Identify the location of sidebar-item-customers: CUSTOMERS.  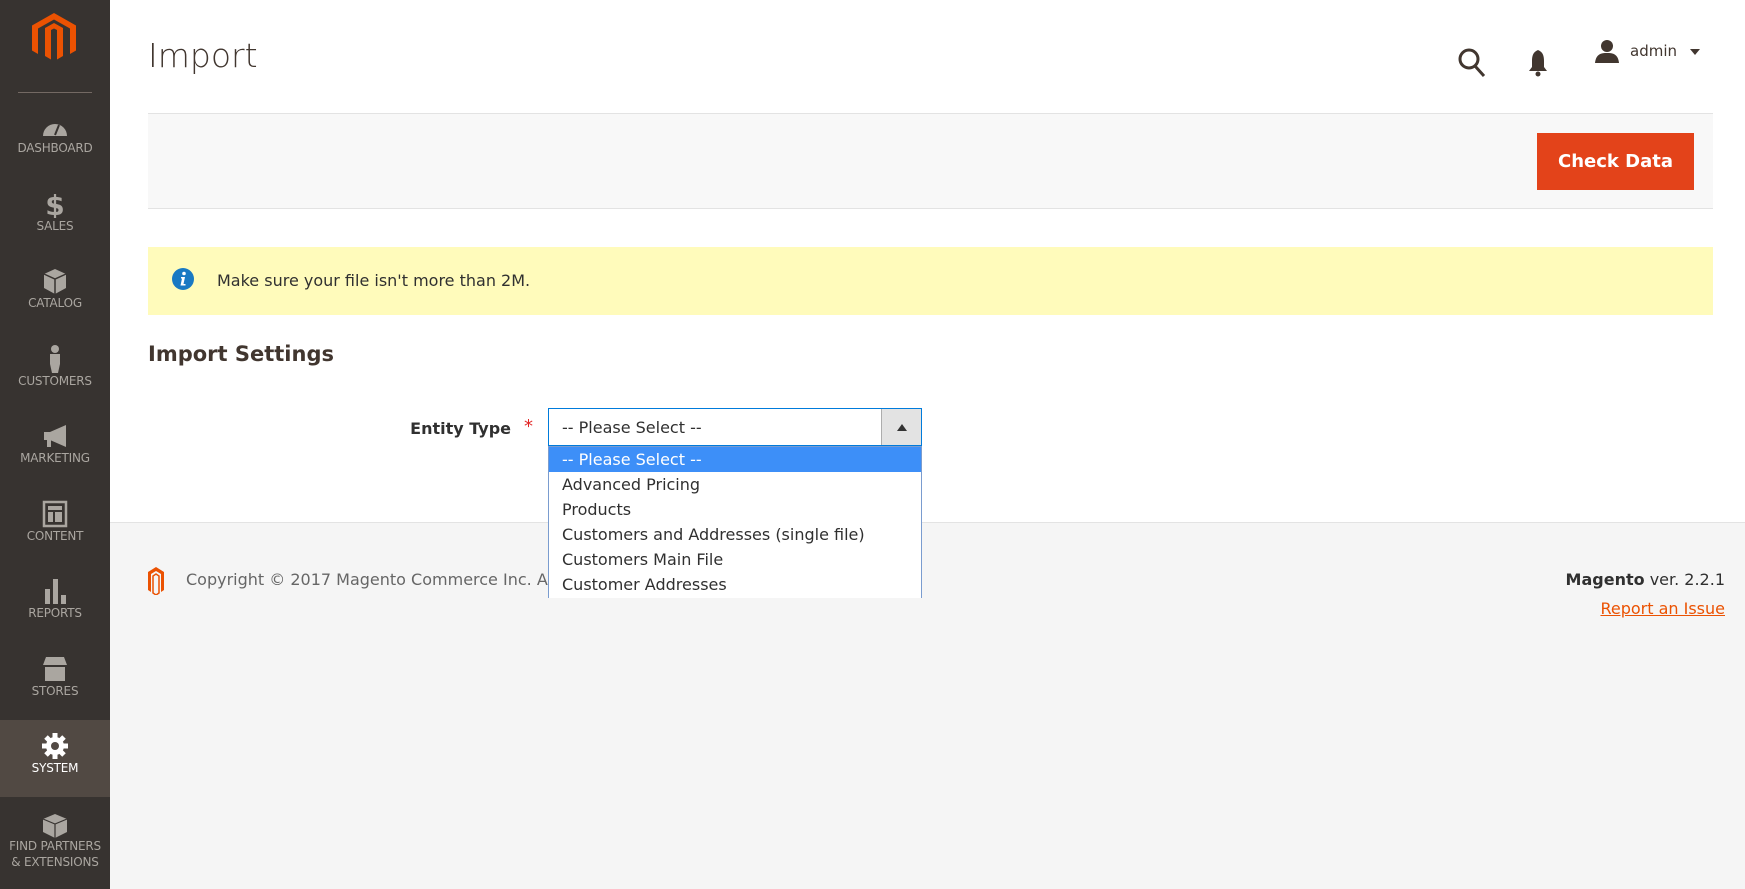
(55, 371).